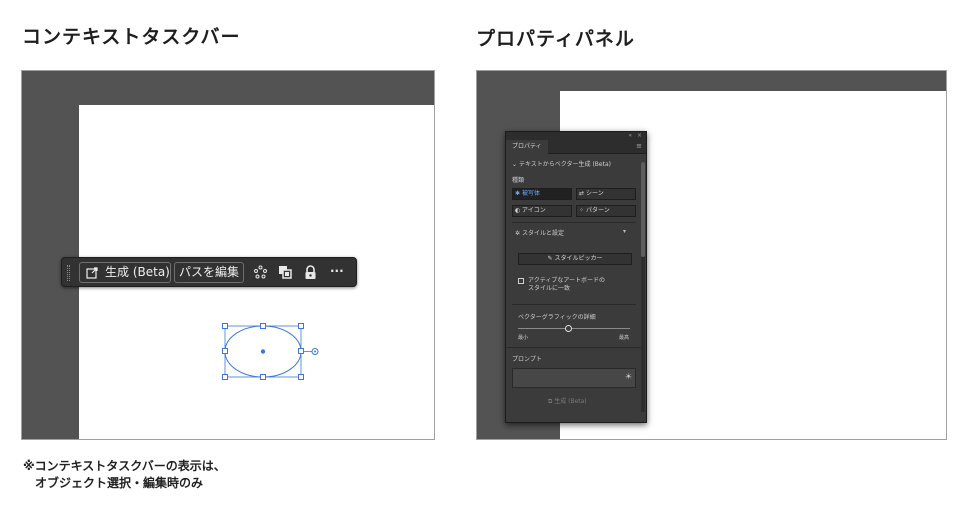 The height and width of the screenshot is (520, 980). What do you see at coordinates (643, 209) in the screenshot?
I see `scrollbar-thumb` at bounding box center [643, 209].